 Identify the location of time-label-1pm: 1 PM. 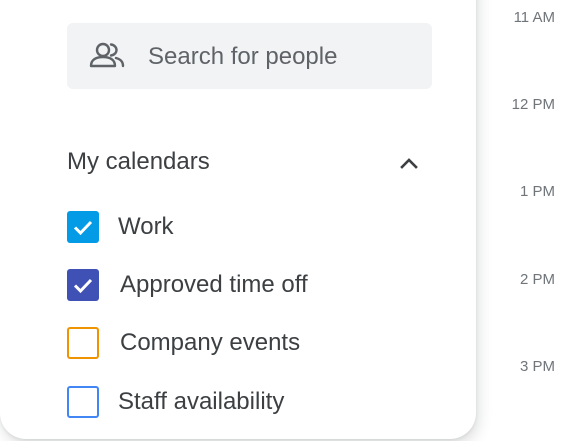
(537, 191).